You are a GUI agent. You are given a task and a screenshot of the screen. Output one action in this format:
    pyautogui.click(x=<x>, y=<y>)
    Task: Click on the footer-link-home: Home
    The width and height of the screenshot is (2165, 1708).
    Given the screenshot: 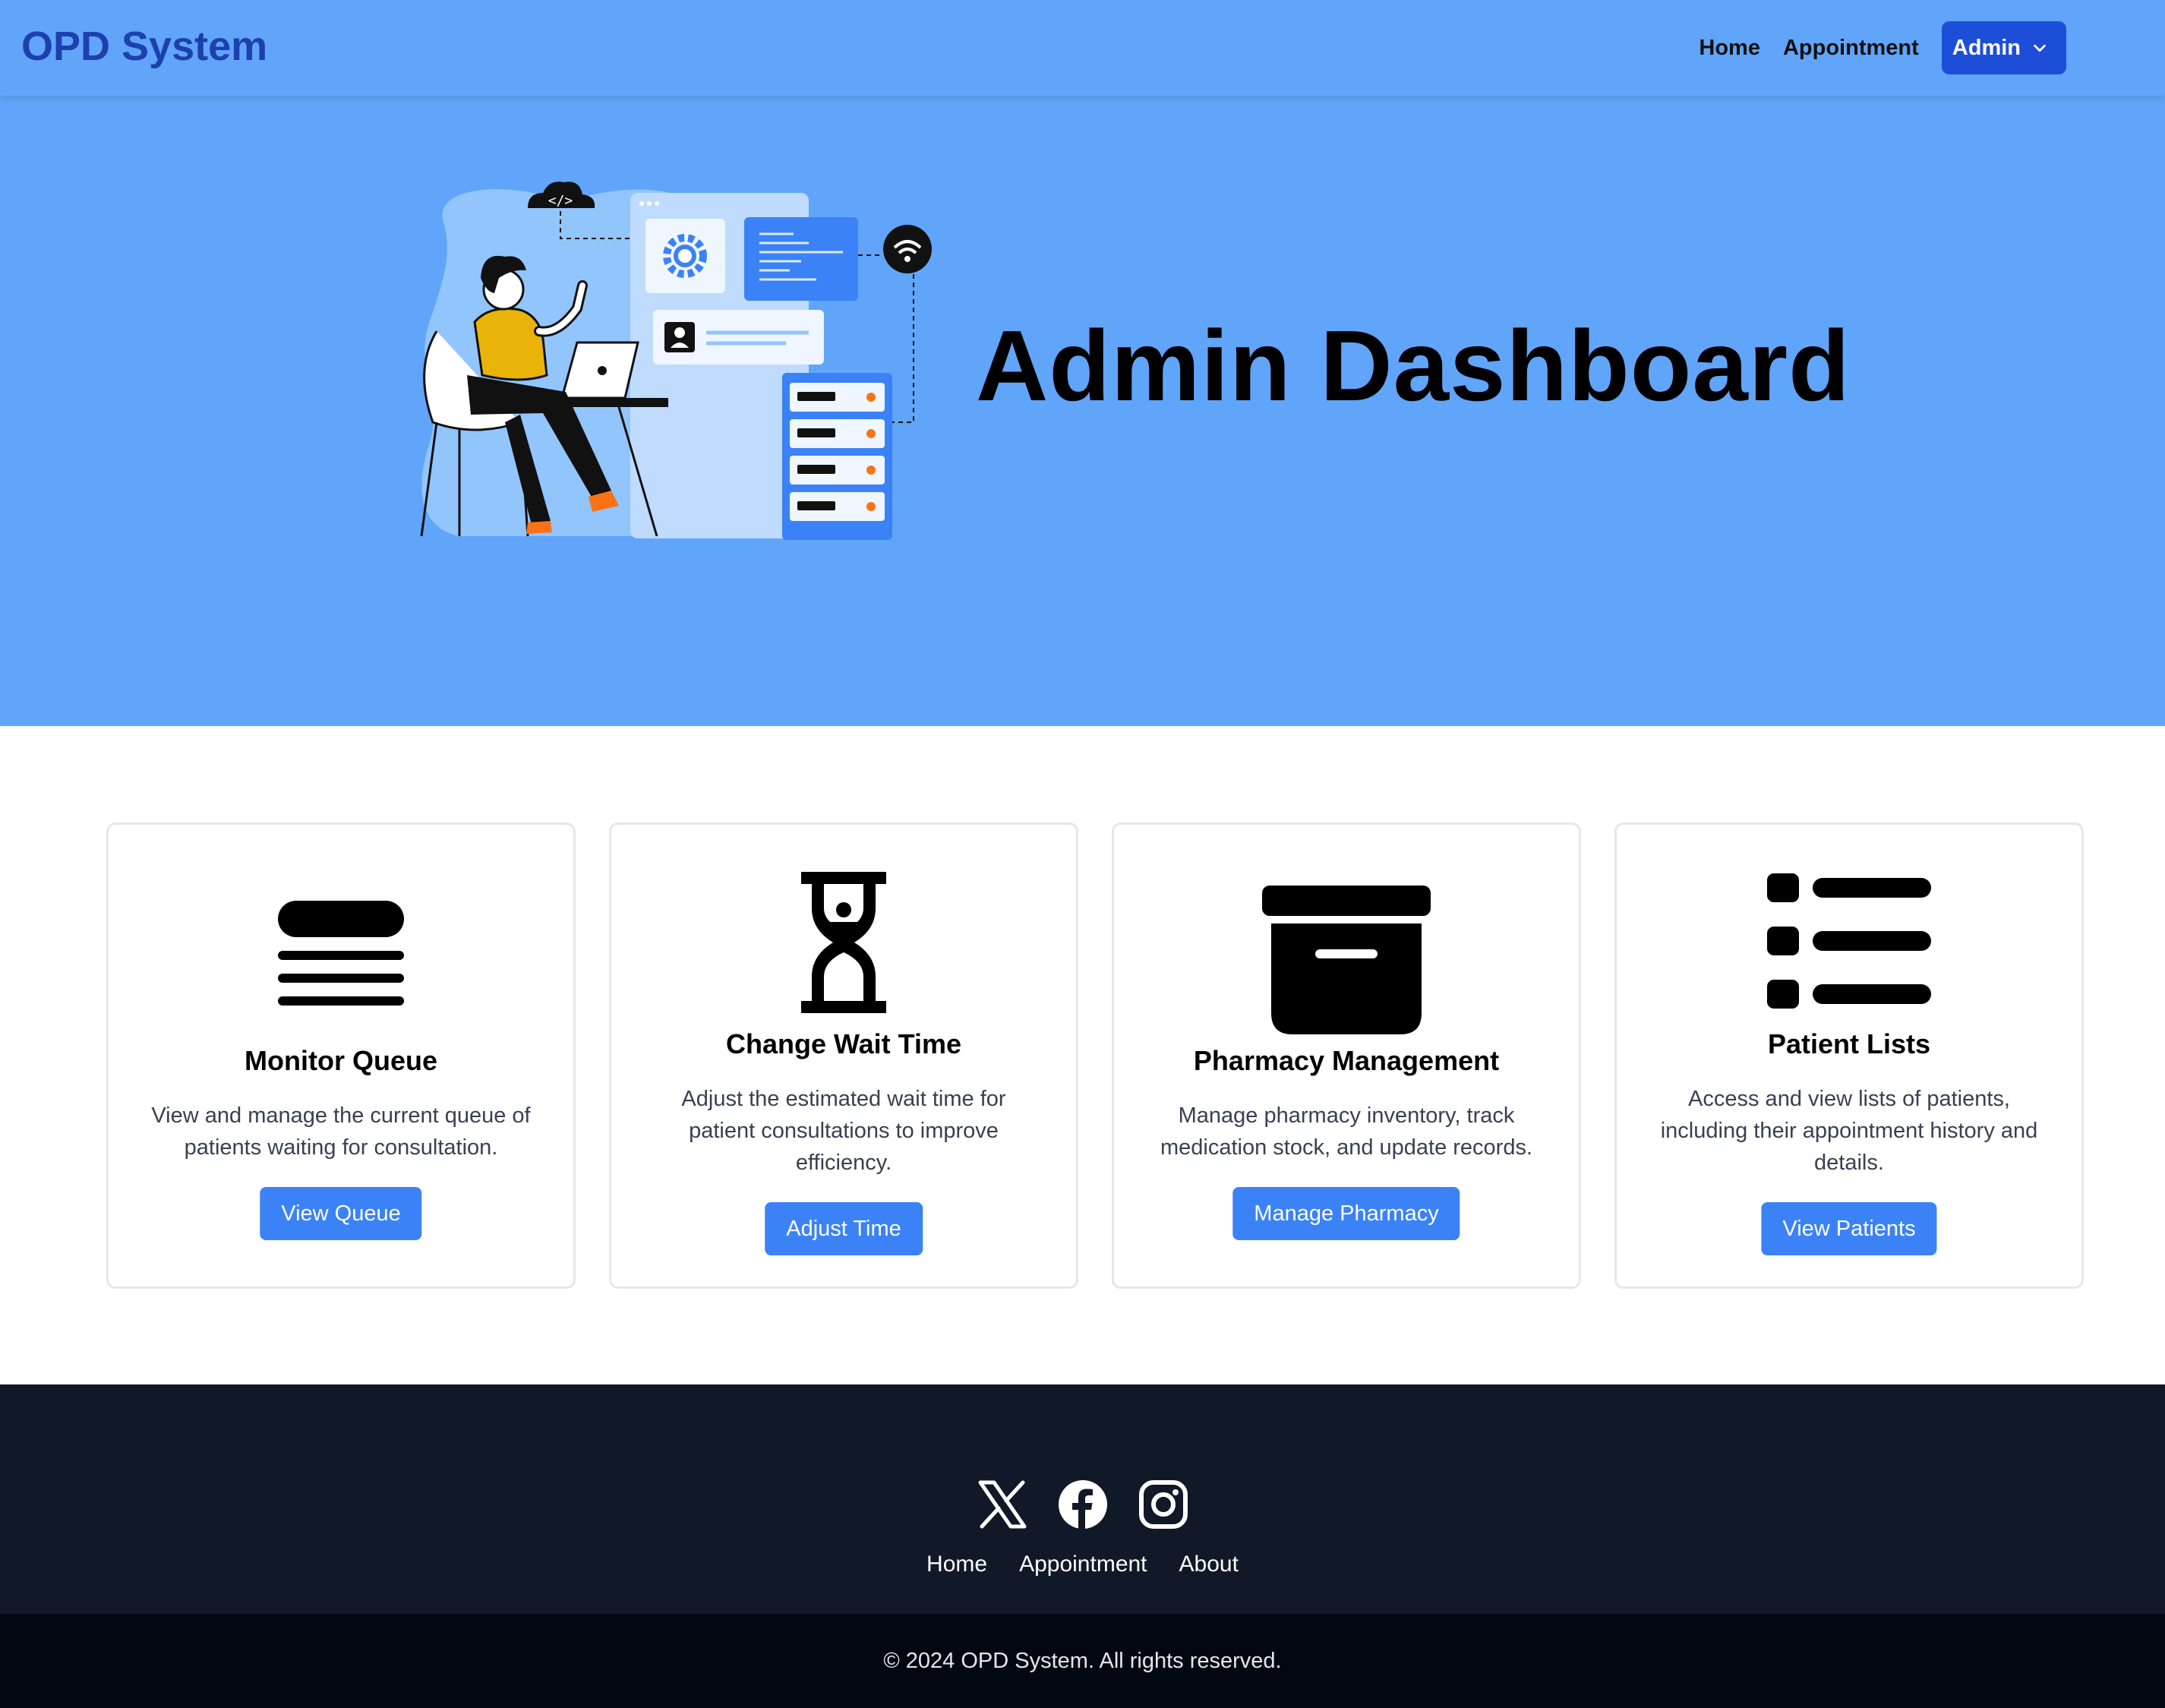 What is the action you would take?
    pyautogui.click(x=956, y=1564)
    